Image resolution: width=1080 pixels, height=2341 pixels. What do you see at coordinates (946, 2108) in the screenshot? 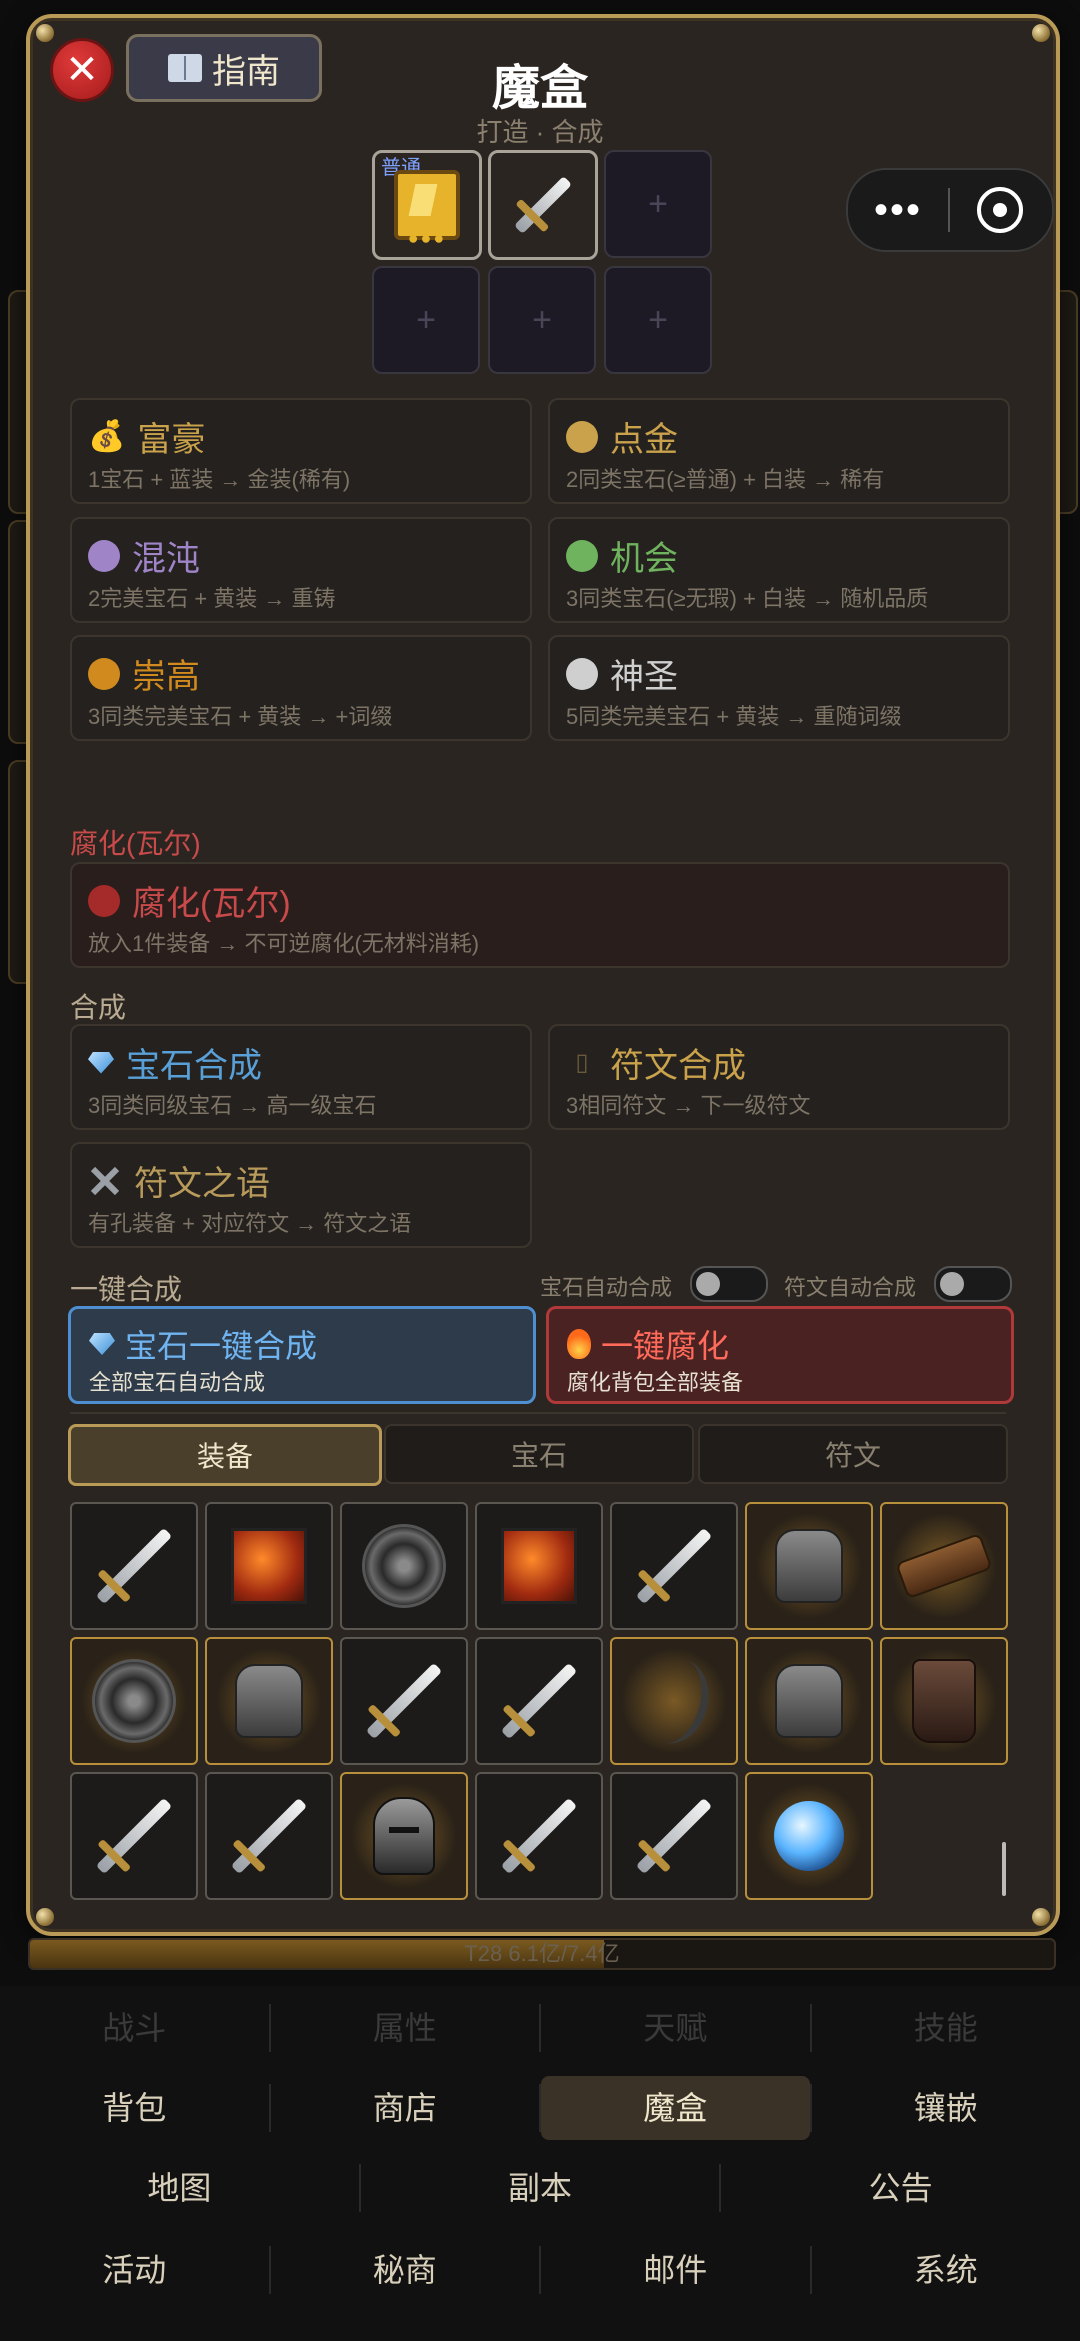
I see `nav-inlay: 镶嵌` at bounding box center [946, 2108].